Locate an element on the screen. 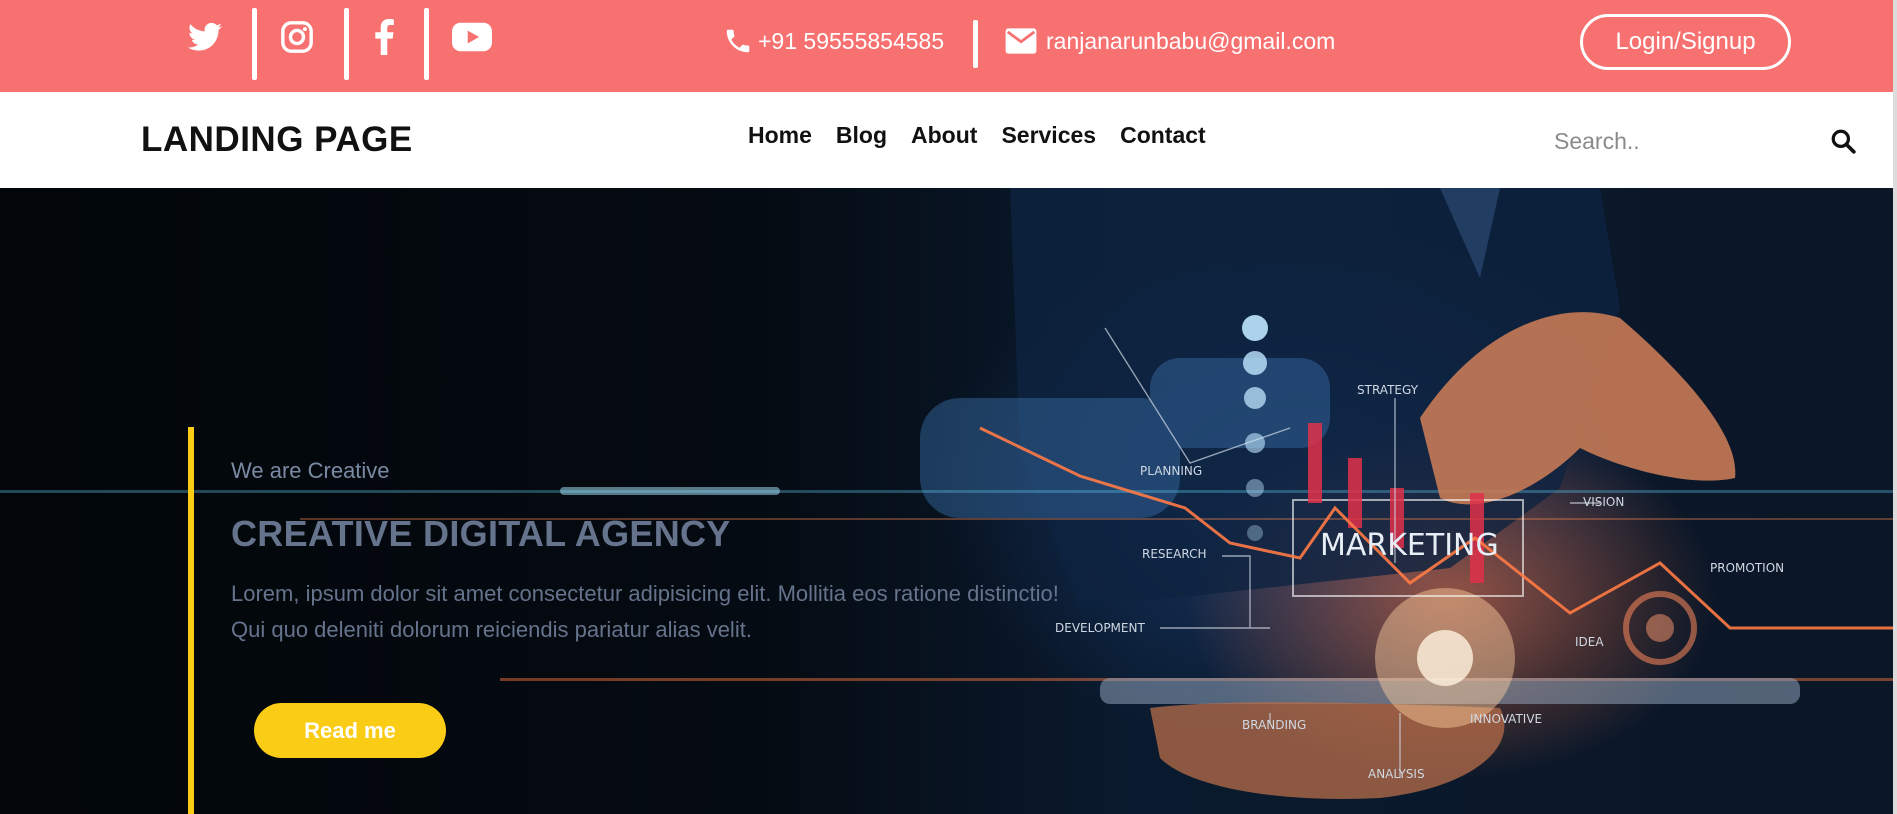 This screenshot has height=814, width=1897. main-nav: Home Blog About Services Contact is located at coordinates (977, 135).